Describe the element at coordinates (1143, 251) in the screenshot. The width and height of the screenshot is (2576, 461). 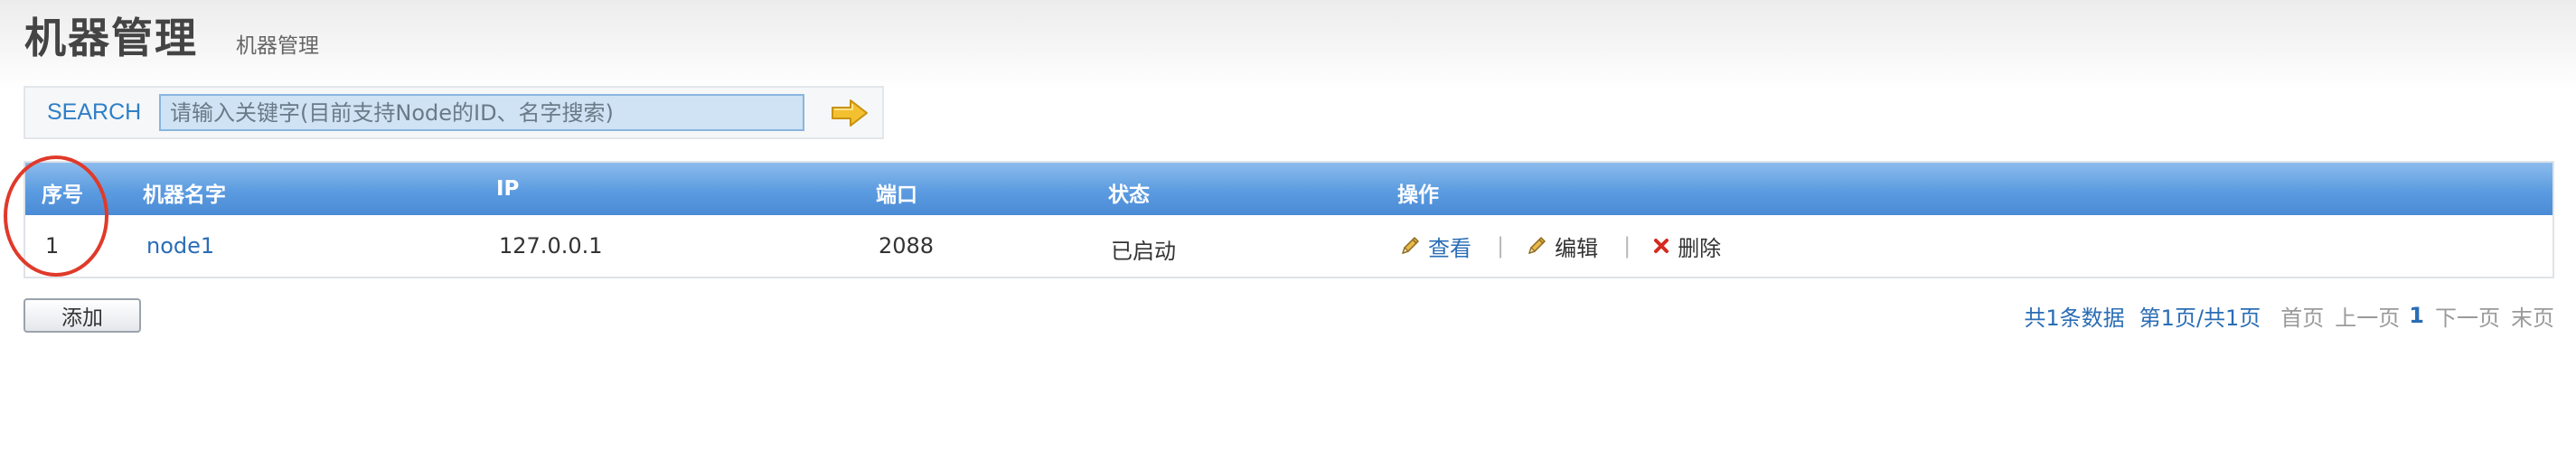
I see `cell-status: 已启动` at that location.